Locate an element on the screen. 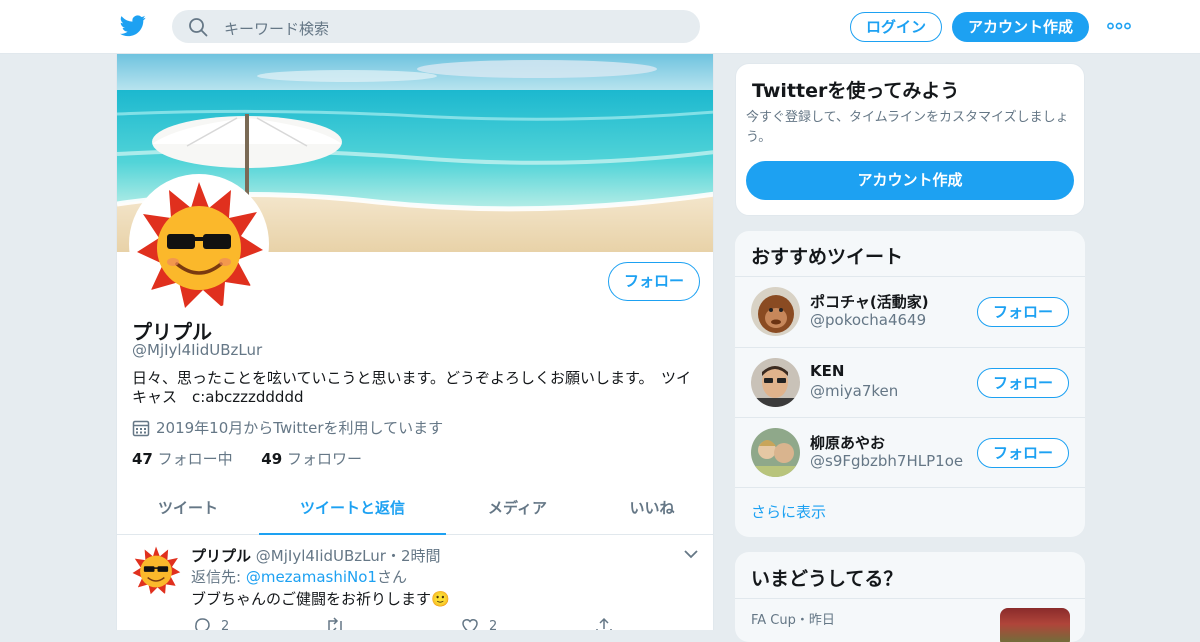  trend-meta: FA Cup・昨日 is located at coordinates (793, 618).